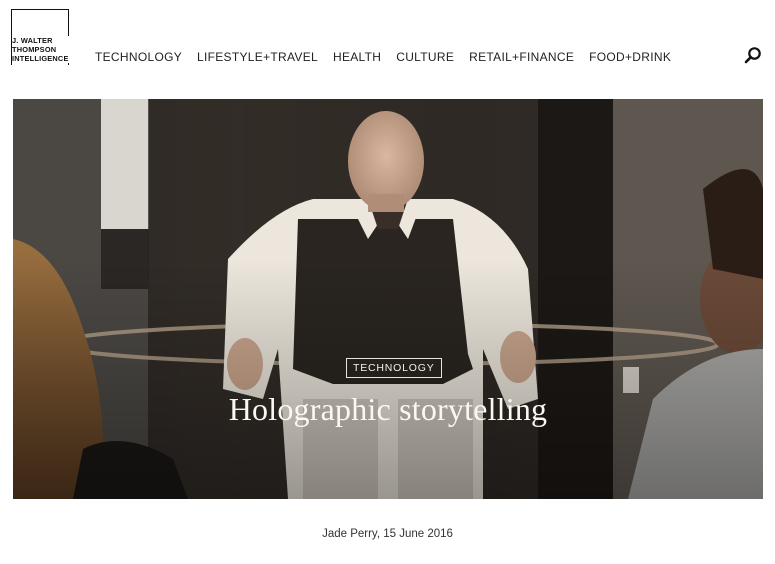  I want to click on nav-item-retail-finance: RETAIL+FINANCE, so click(521, 57).